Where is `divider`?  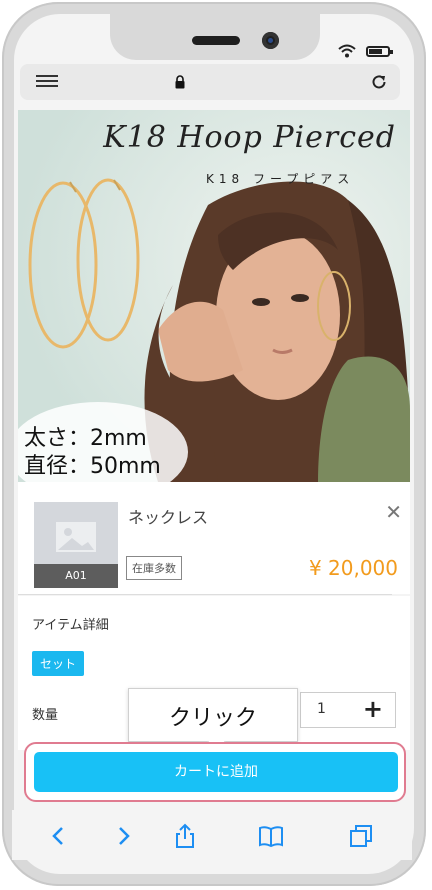
divider is located at coordinates (205, 594).